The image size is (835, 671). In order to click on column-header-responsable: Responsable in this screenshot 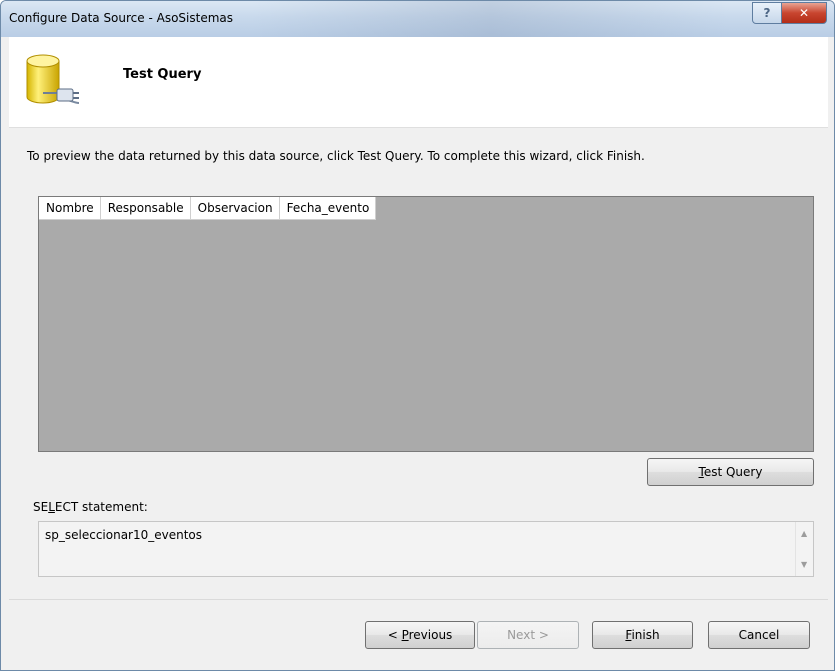, I will do `click(145, 208)`.